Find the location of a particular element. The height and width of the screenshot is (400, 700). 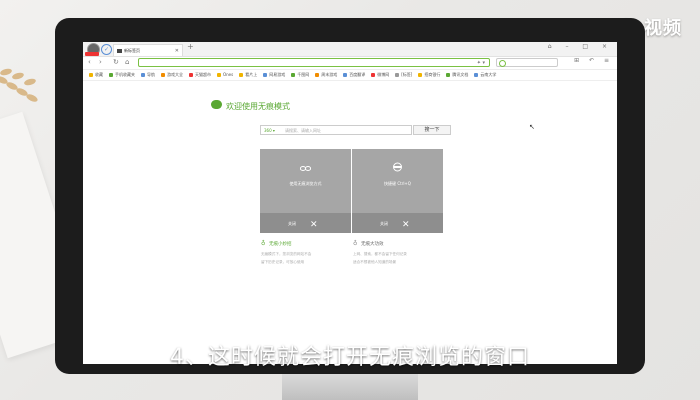

bookmark-item: 收藏 is located at coordinates (96, 75).